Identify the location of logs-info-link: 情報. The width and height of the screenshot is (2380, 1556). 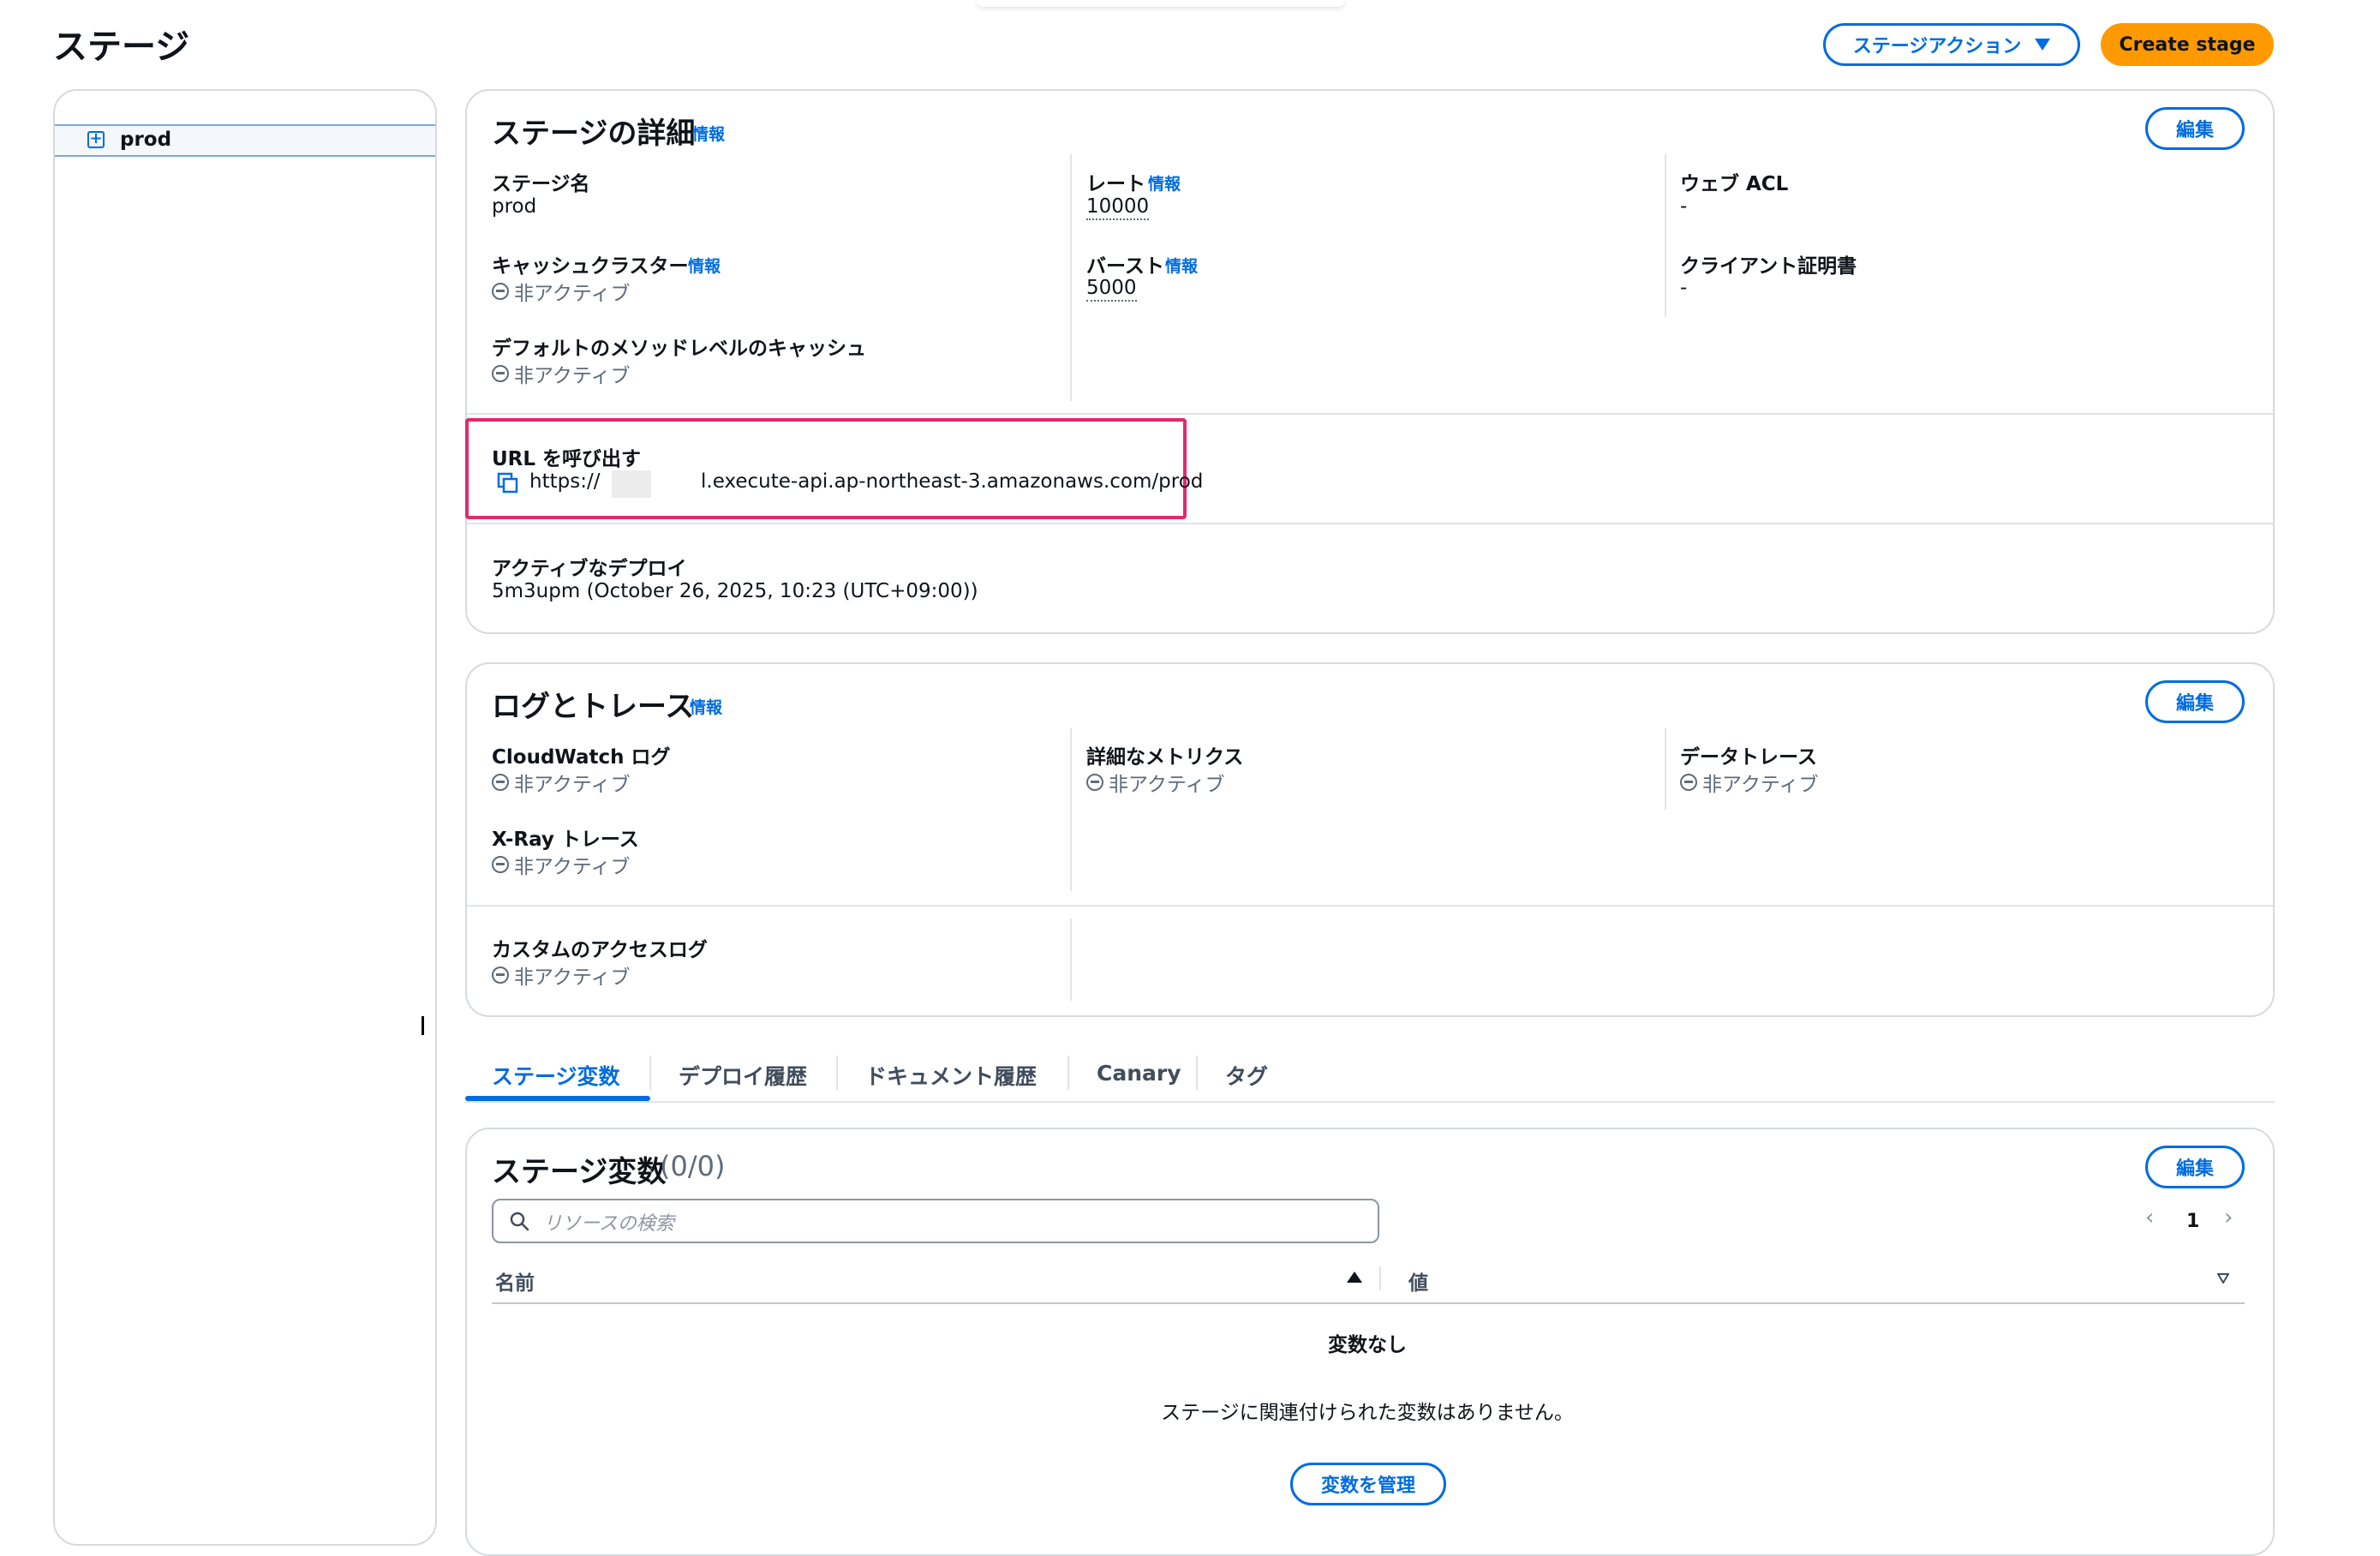
(706, 706).